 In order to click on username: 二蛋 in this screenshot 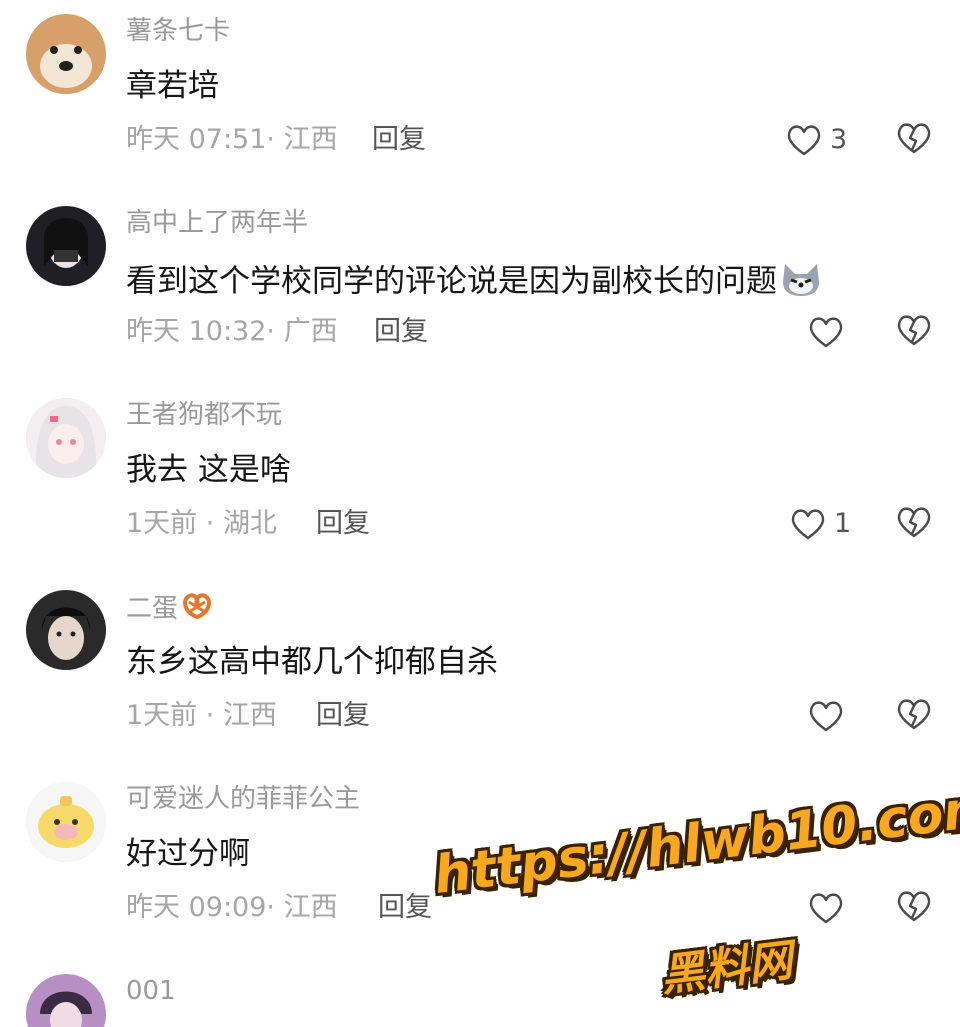, I will do `click(170, 609)`.